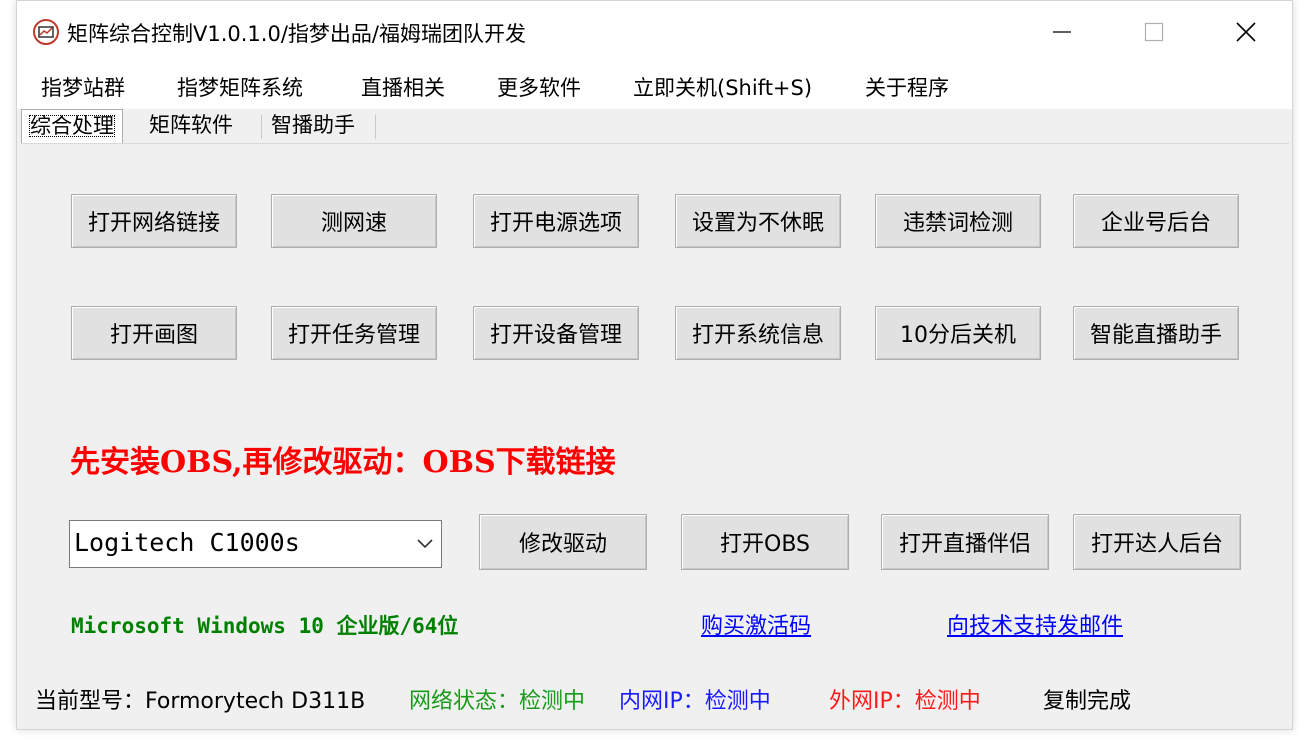 This screenshot has width=1309, height=745. Describe the element at coordinates (154, 221) in the screenshot. I see `open-network-connections-button: 打开网络链接` at that location.